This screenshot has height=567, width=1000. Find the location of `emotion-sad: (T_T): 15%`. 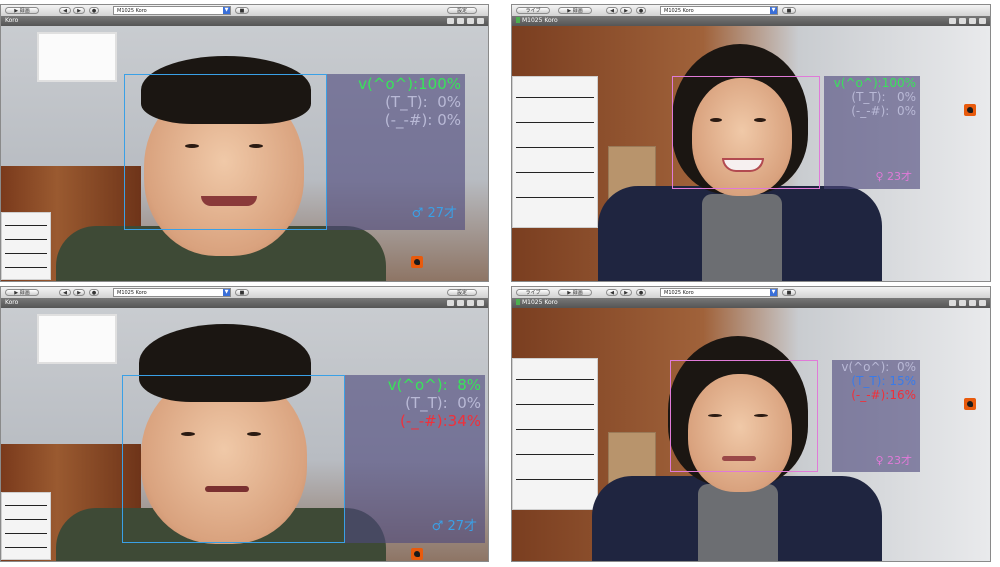

emotion-sad: (T_T): 15% is located at coordinates (883, 381).